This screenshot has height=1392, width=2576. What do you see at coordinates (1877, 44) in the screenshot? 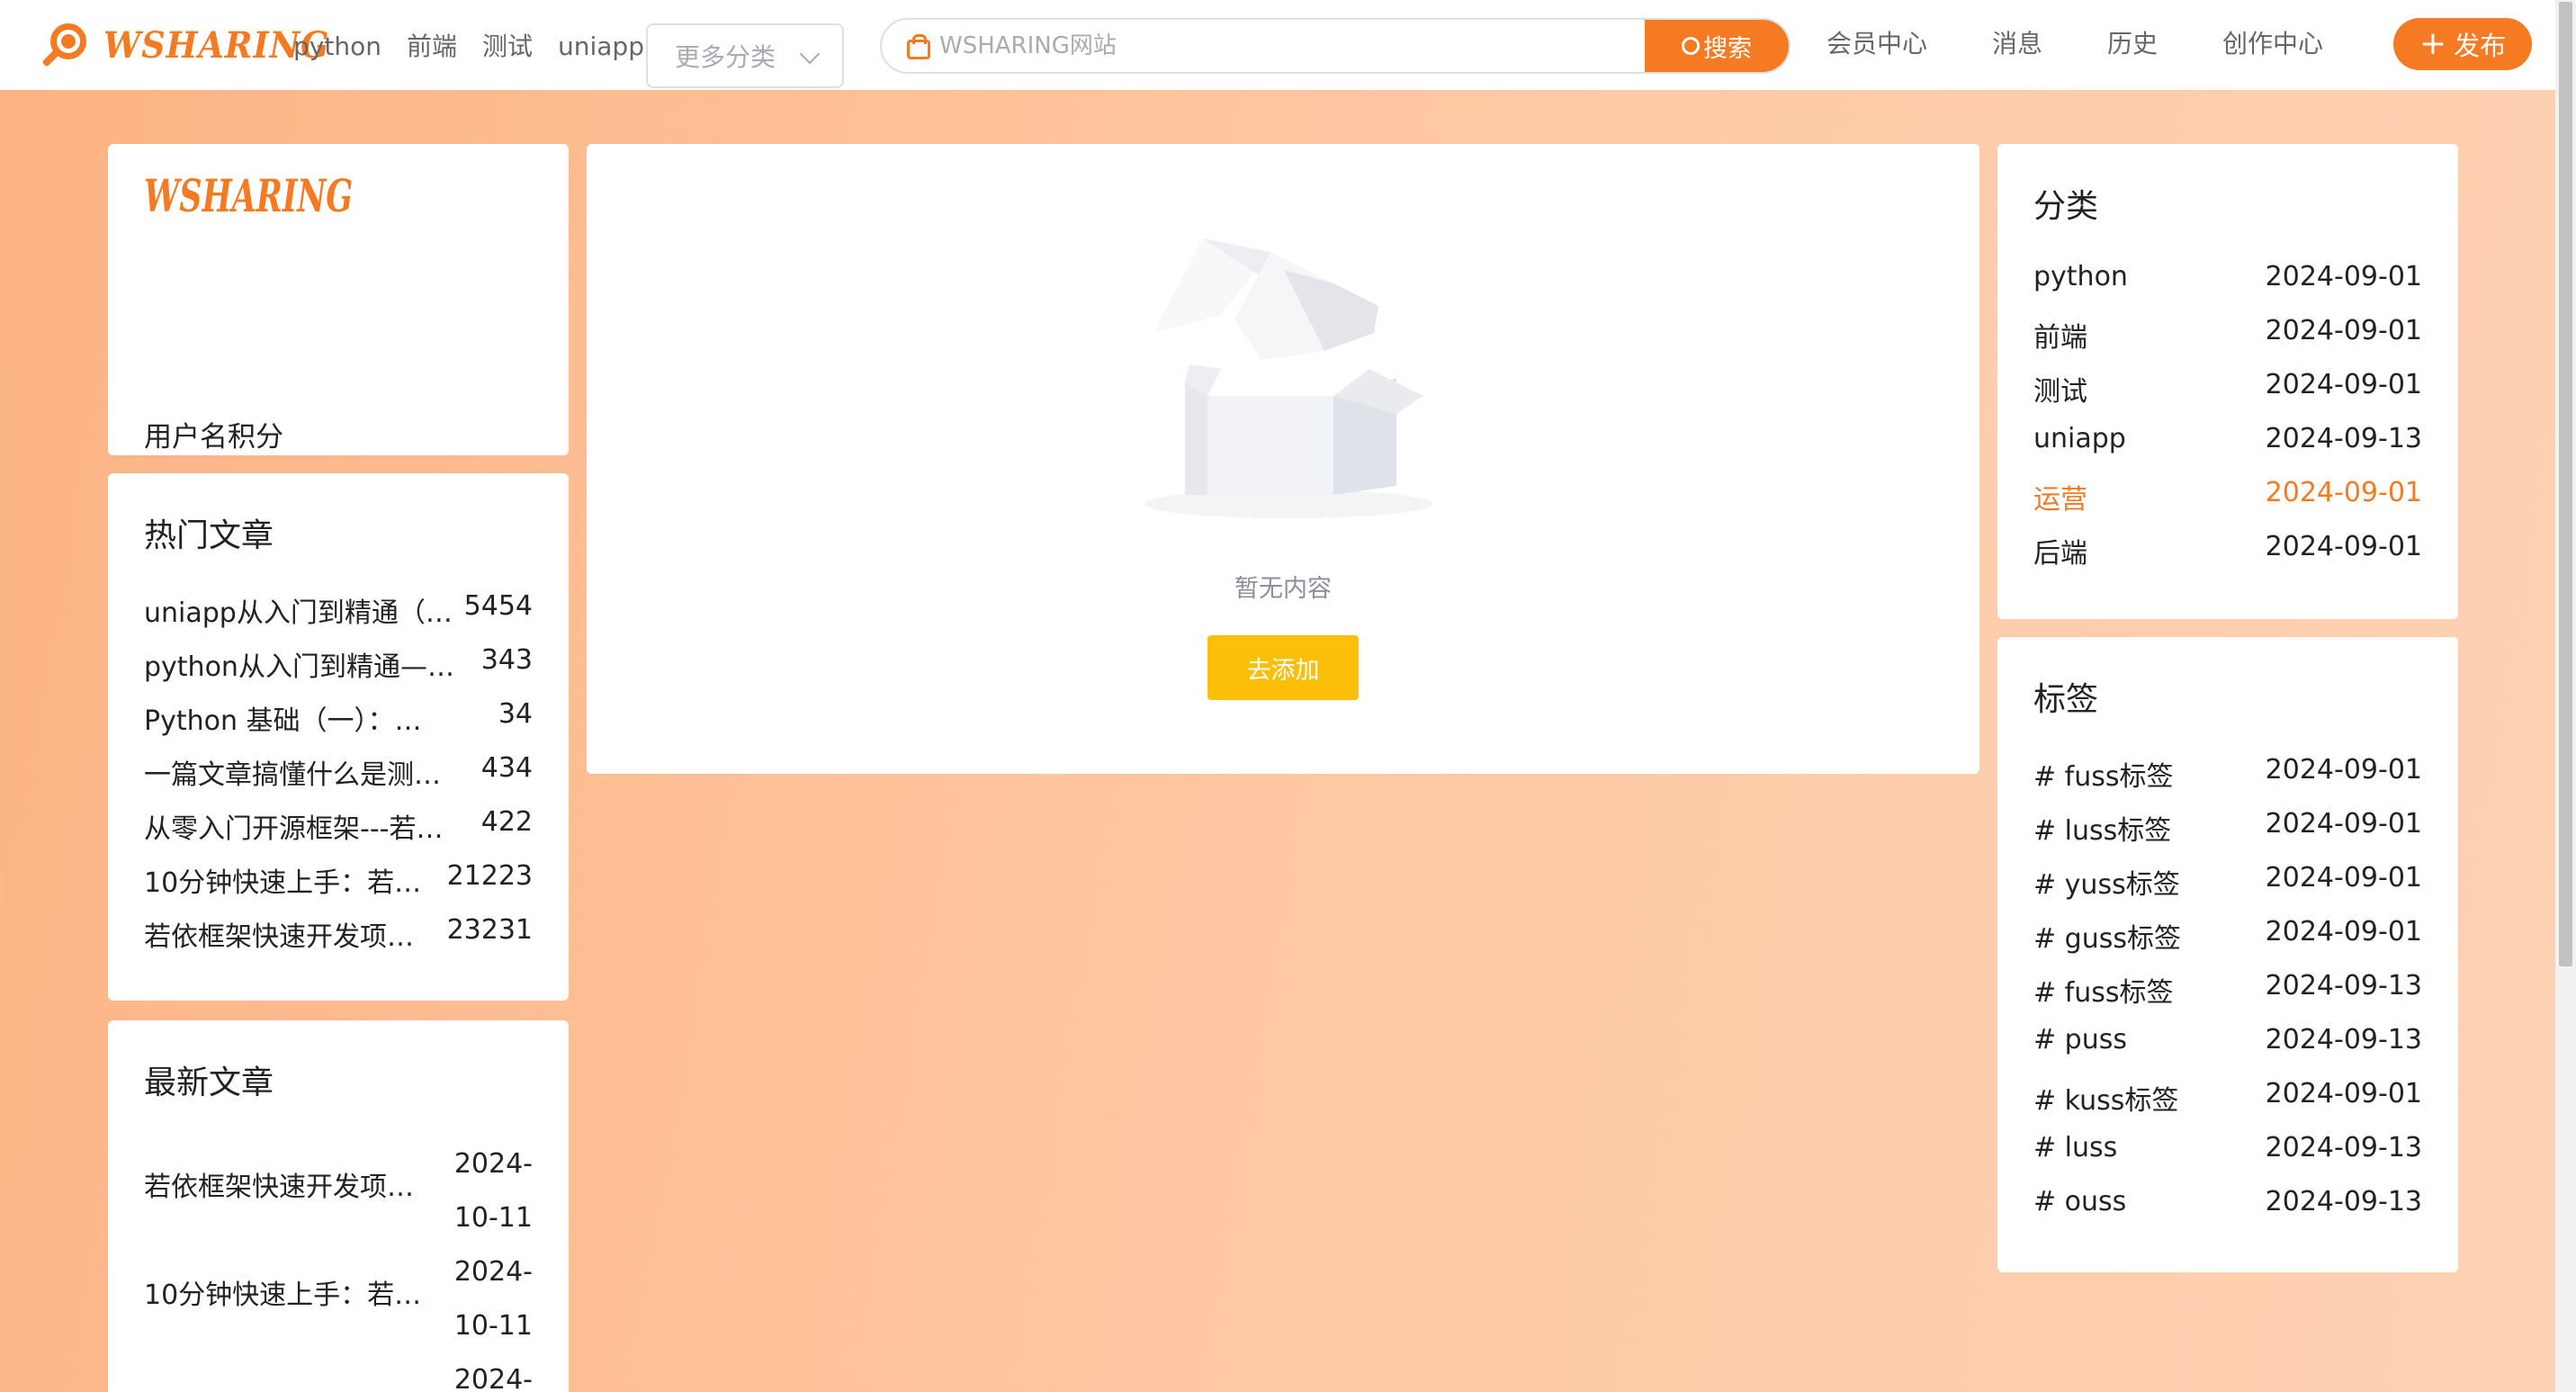
I see `member-center-link: 会员中心` at bounding box center [1877, 44].